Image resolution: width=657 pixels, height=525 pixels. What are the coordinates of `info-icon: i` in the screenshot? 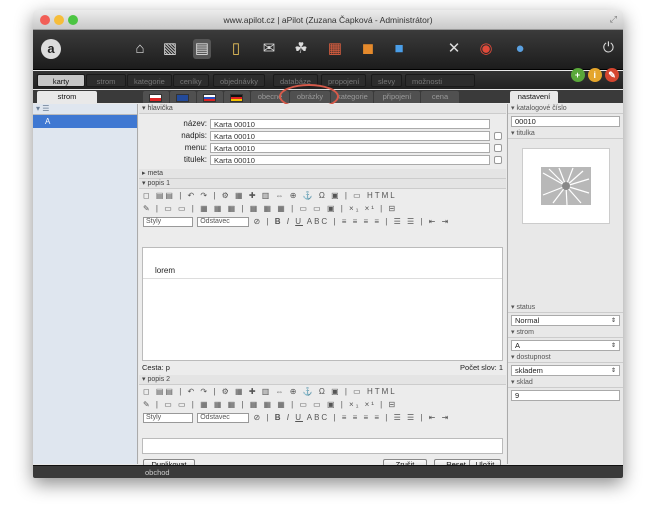 It's located at (594, 75).